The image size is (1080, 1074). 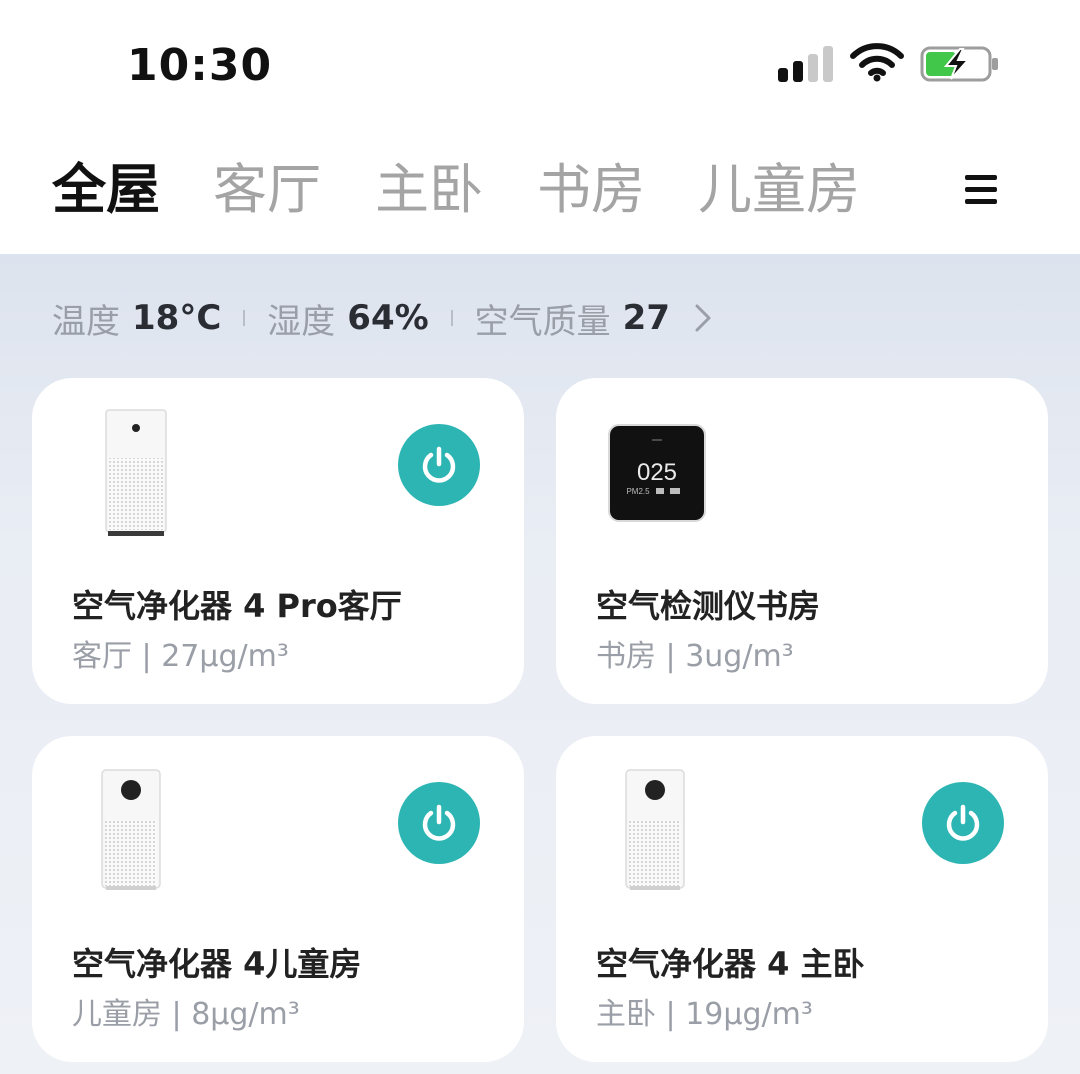 What do you see at coordinates (540, 65) in the screenshot?
I see `status-bar: 10:30` at bounding box center [540, 65].